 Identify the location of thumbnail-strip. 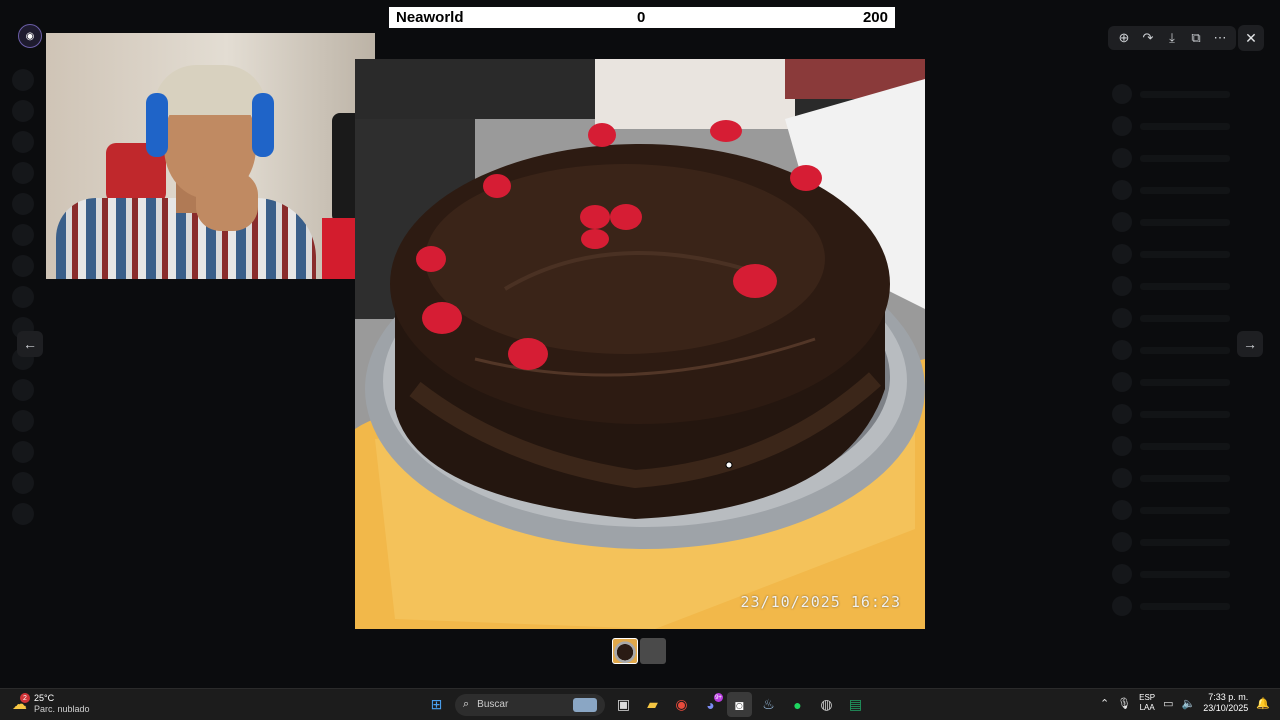
(639, 651).